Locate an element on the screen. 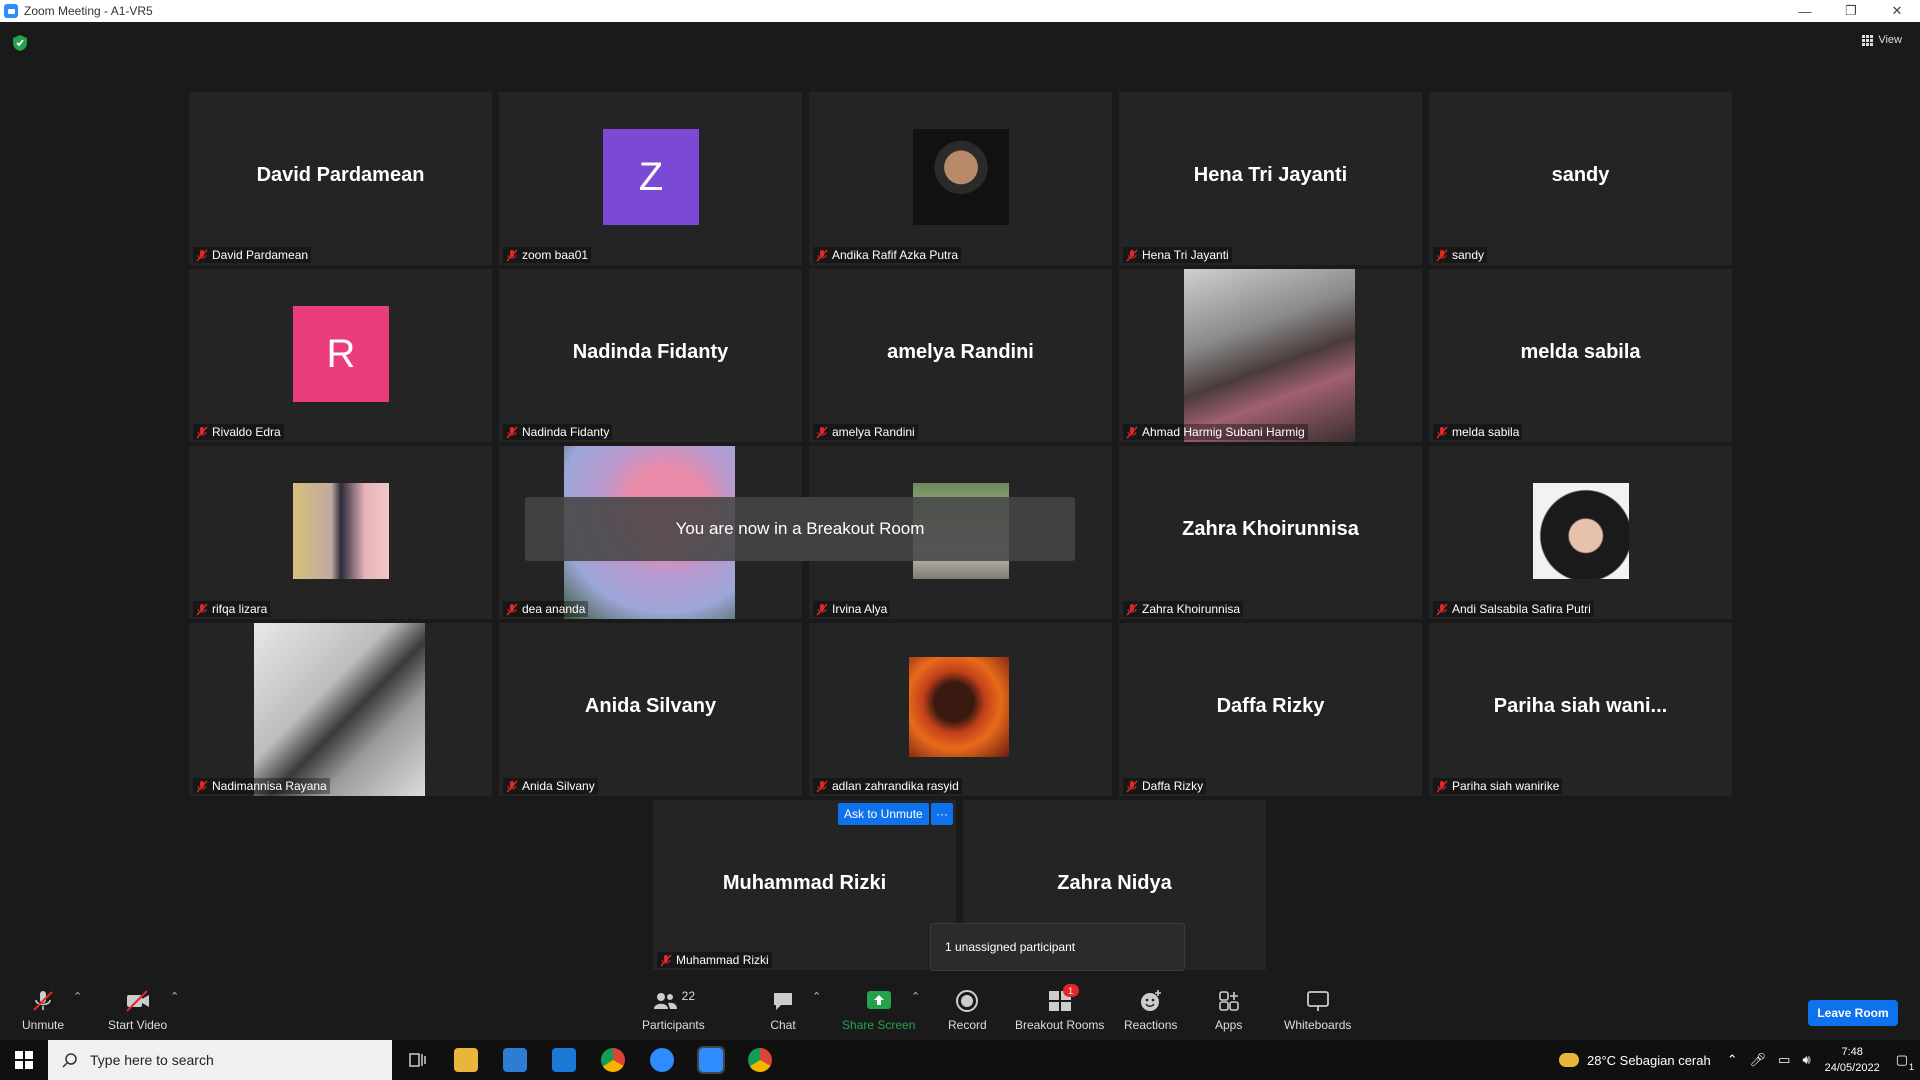  zoom-app-icon is located at coordinates (11, 11).